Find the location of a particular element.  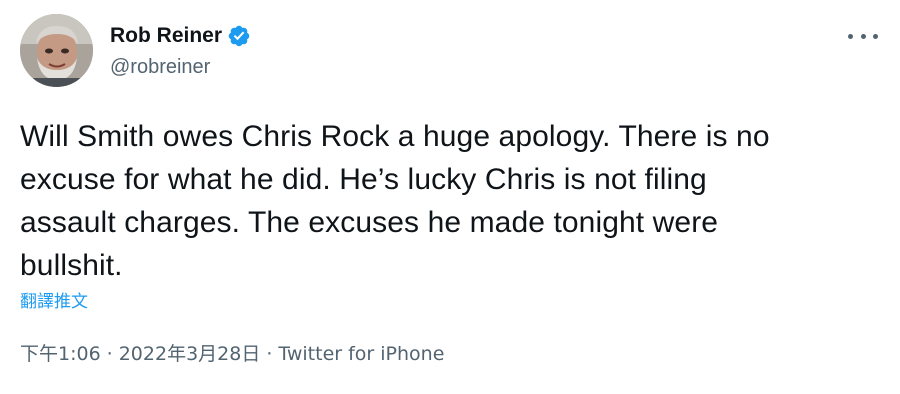

verified-badge-icon is located at coordinates (239, 36).